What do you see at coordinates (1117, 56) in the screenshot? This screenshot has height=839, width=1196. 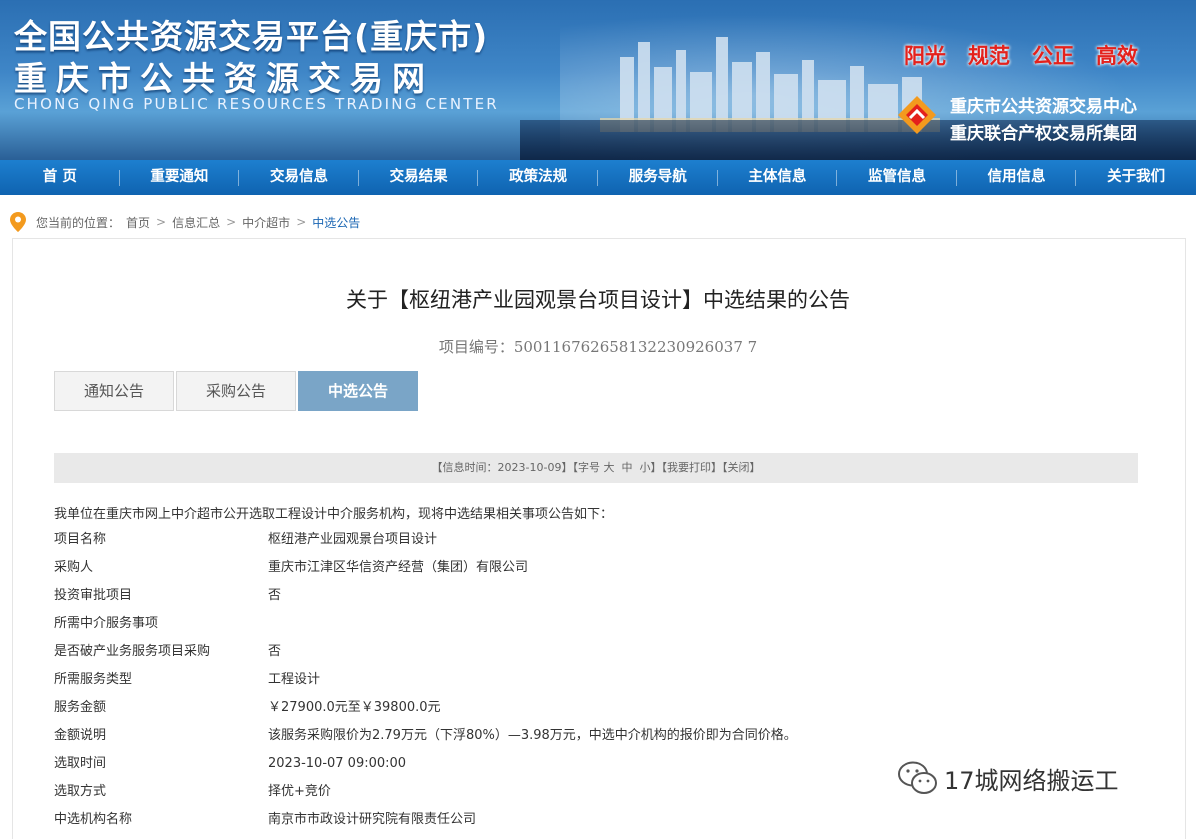 I see `slogan-4: 高效` at bounding box center [1117, 56].